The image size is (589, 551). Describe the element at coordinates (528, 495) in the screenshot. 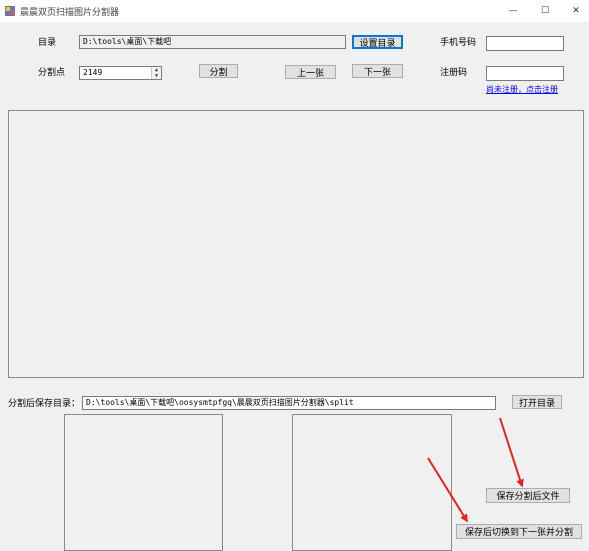

I see `save-split-files-button: 保存分割后文件` at that location.